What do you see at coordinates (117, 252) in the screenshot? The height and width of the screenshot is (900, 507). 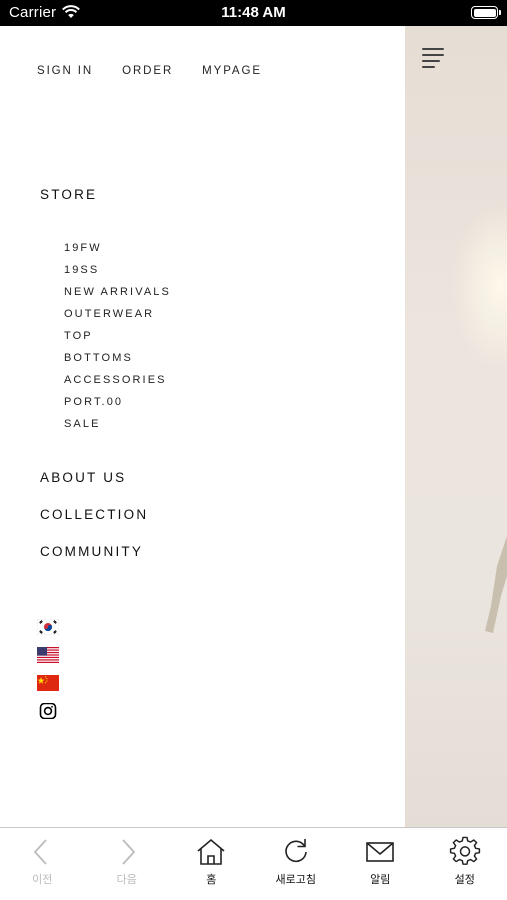 I see `store-item-19fw: 19FW` at bounding box center [117, 252].